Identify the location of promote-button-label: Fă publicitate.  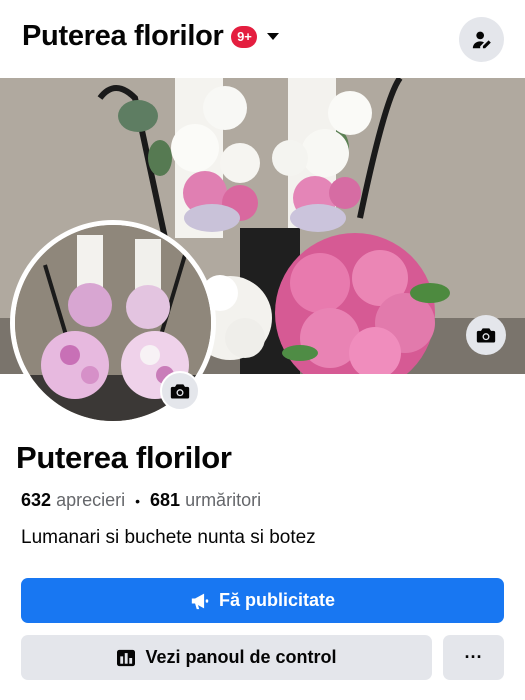
(276, 600).